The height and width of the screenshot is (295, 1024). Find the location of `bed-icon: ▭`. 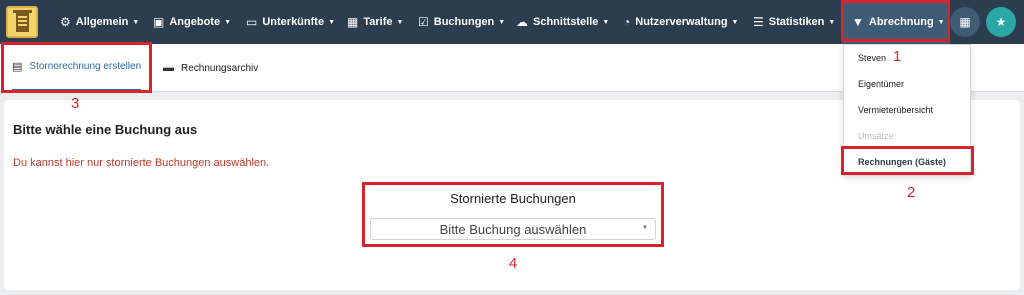

bed-icon: ▭ is located at coordinates (252, 22).